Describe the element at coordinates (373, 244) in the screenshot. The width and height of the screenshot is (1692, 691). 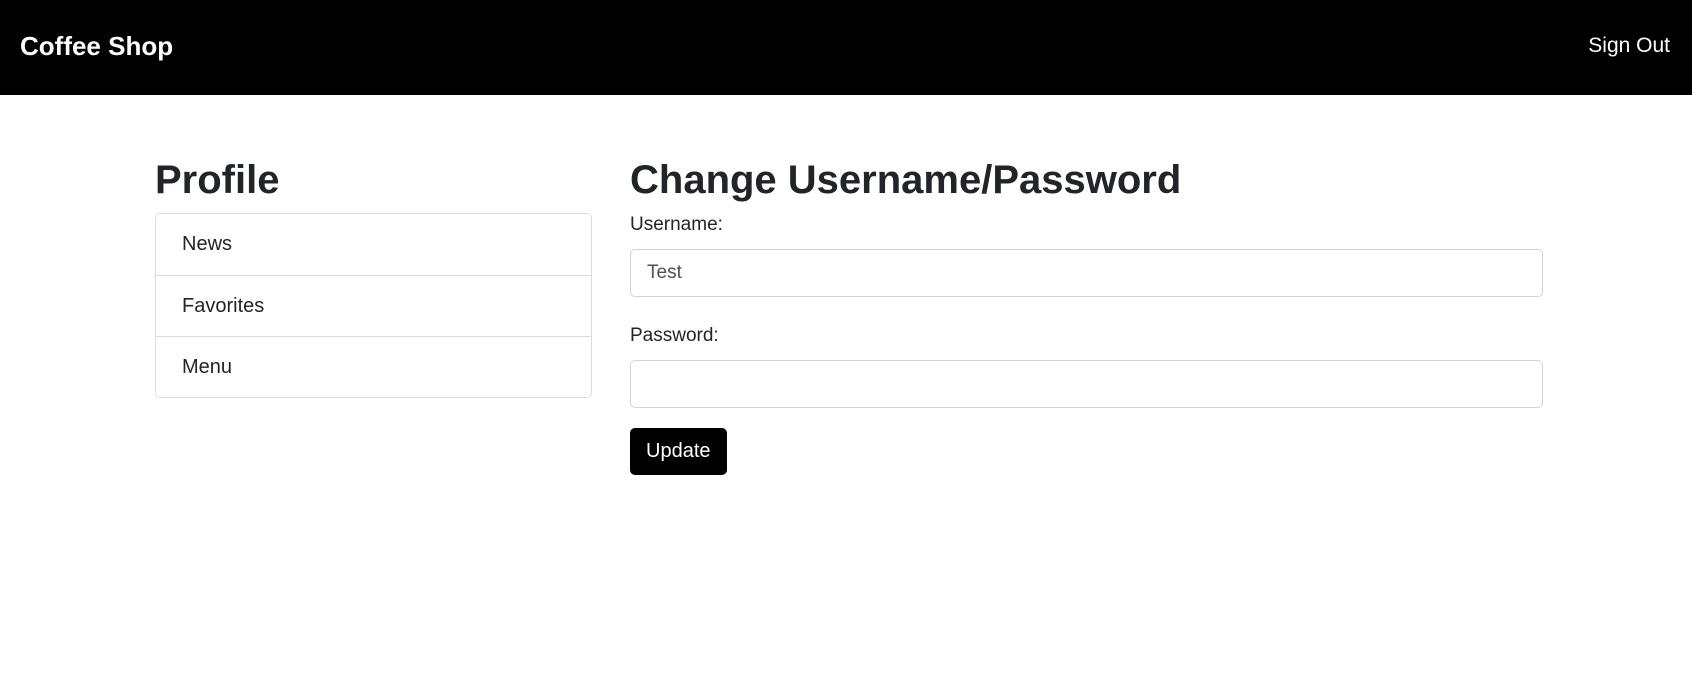
I see `sidebar-item-news: News` at that location.